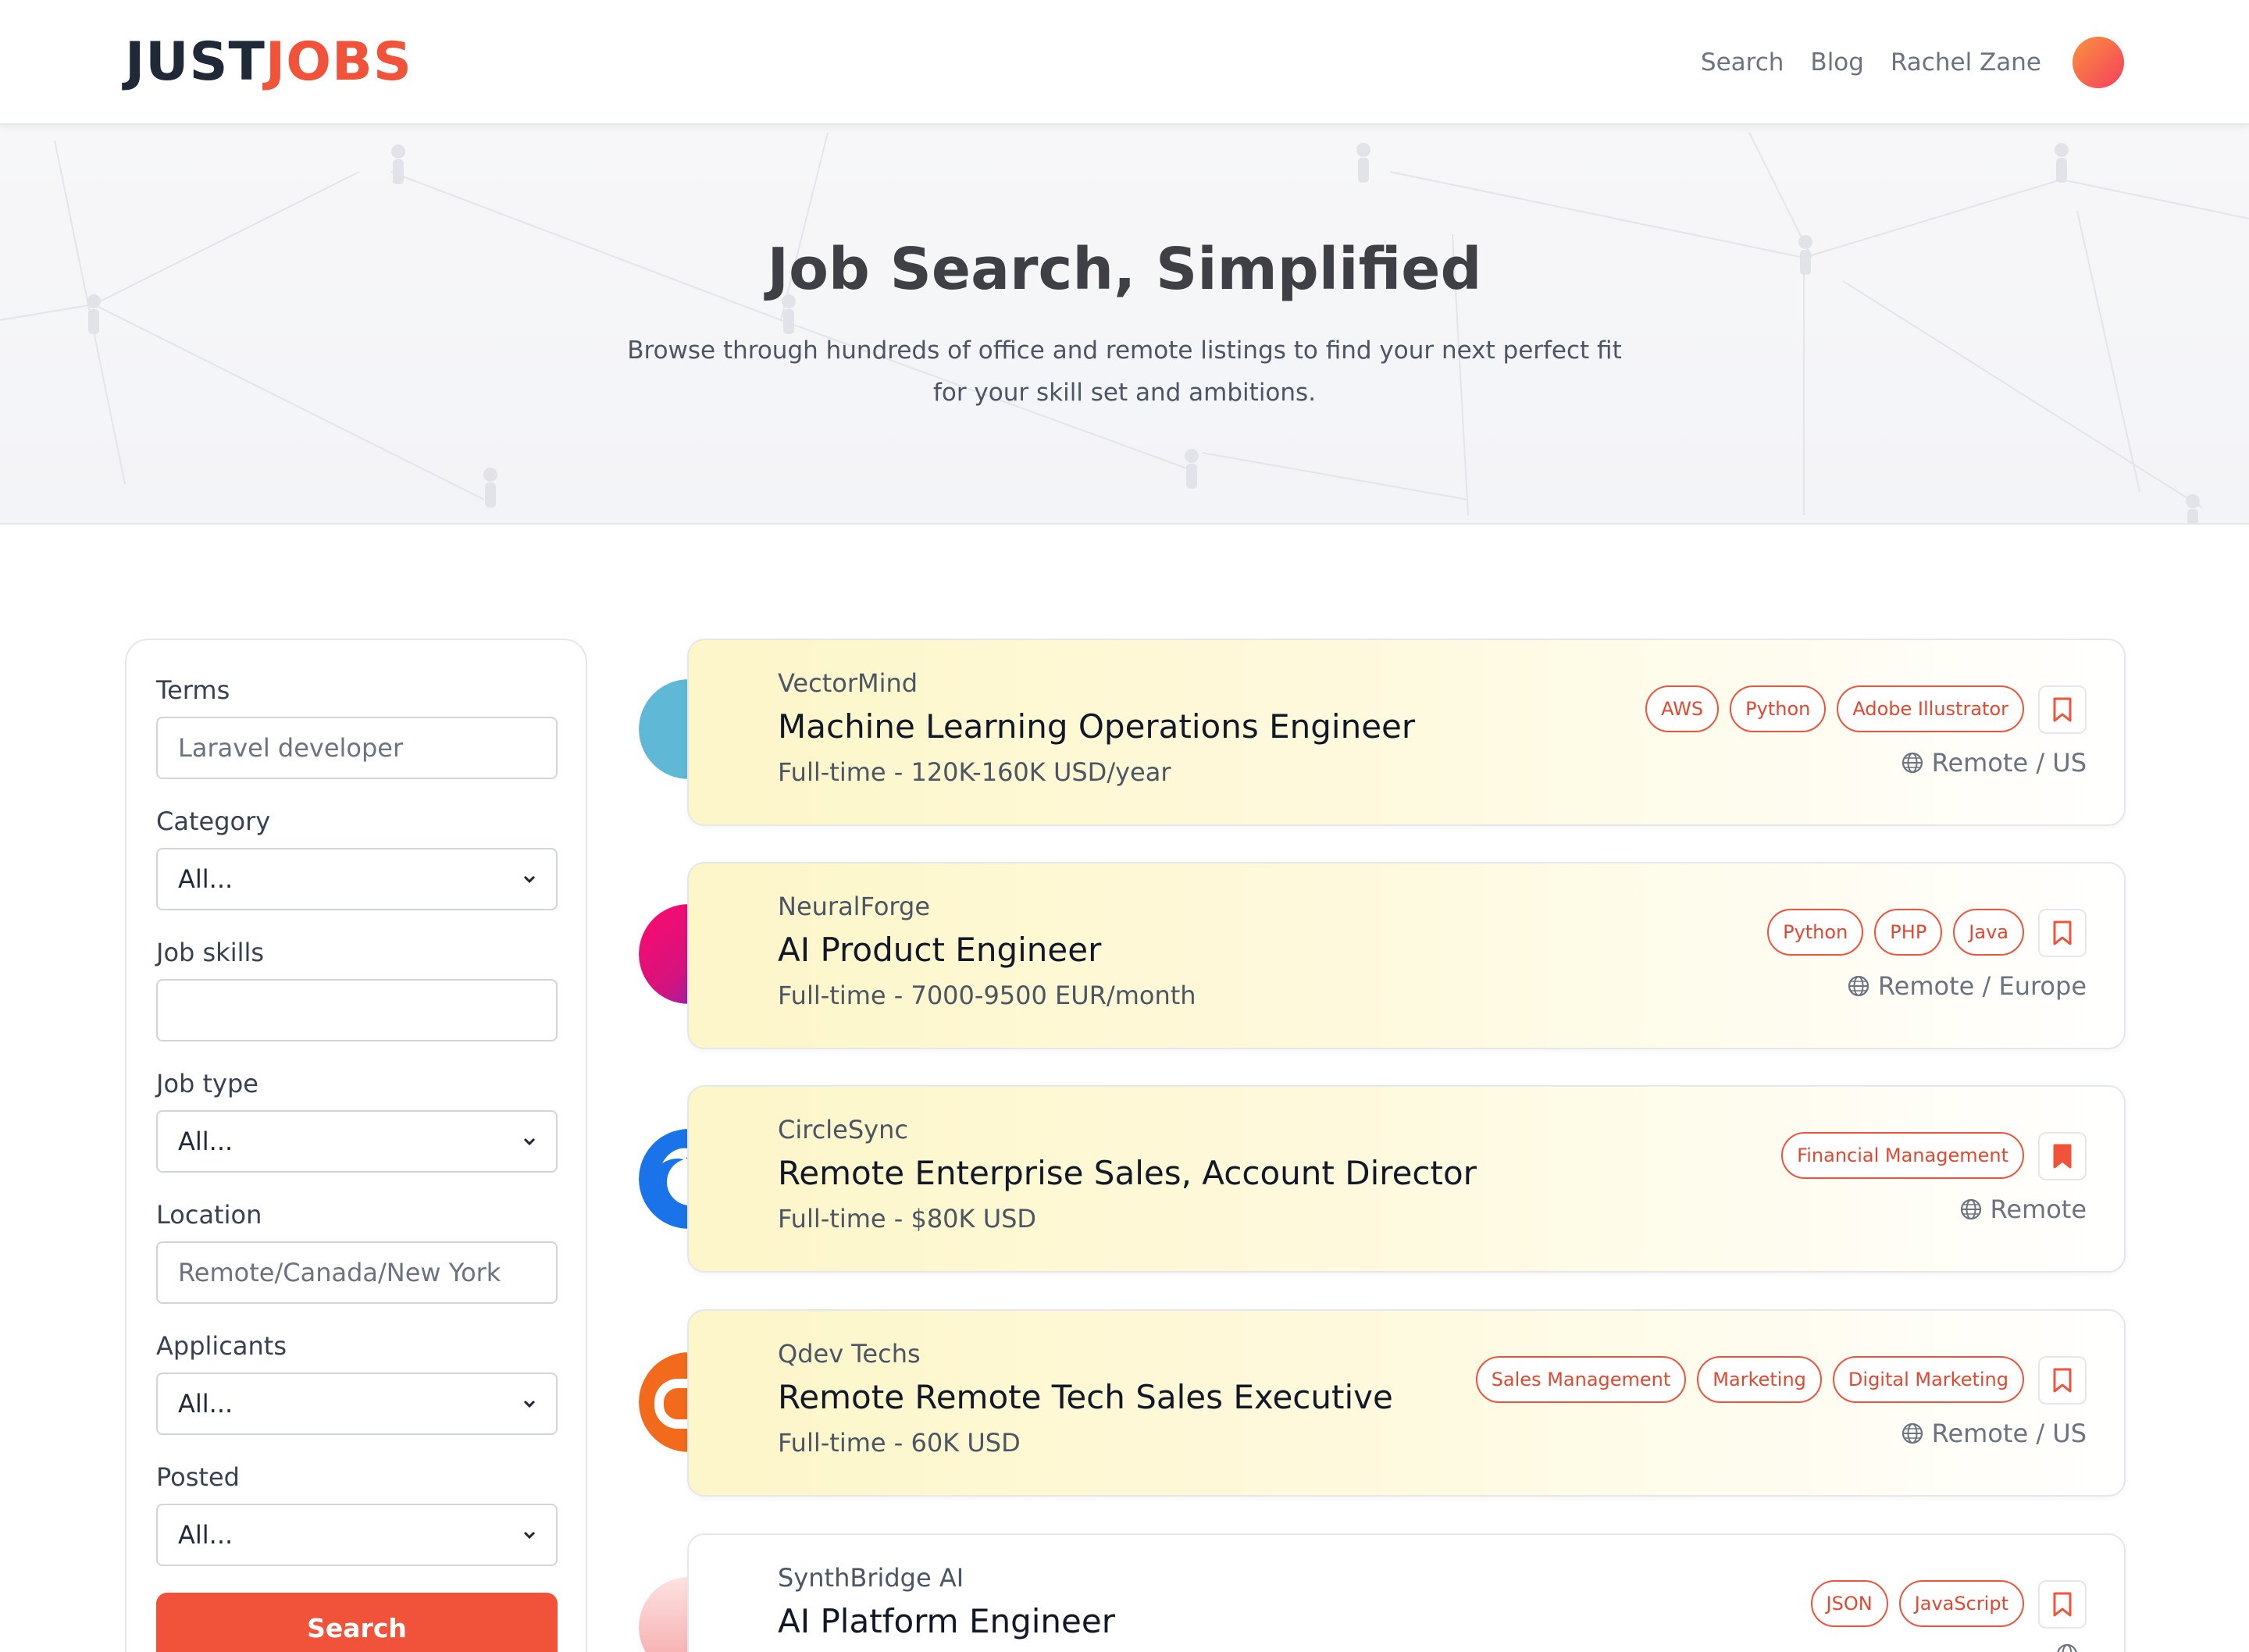  I want to click on nav-blog-link: Blog, so click(1837, 63).